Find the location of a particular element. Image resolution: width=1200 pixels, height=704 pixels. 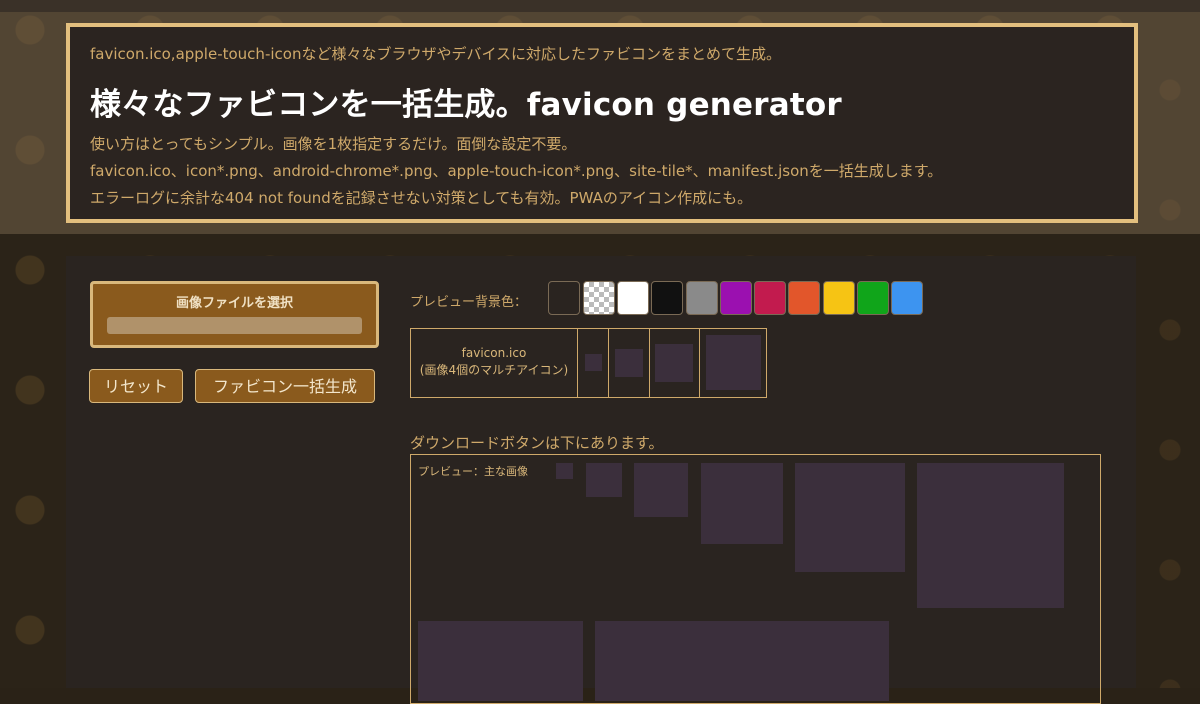

ico-size-48-image is located at coordinates (733, 362).